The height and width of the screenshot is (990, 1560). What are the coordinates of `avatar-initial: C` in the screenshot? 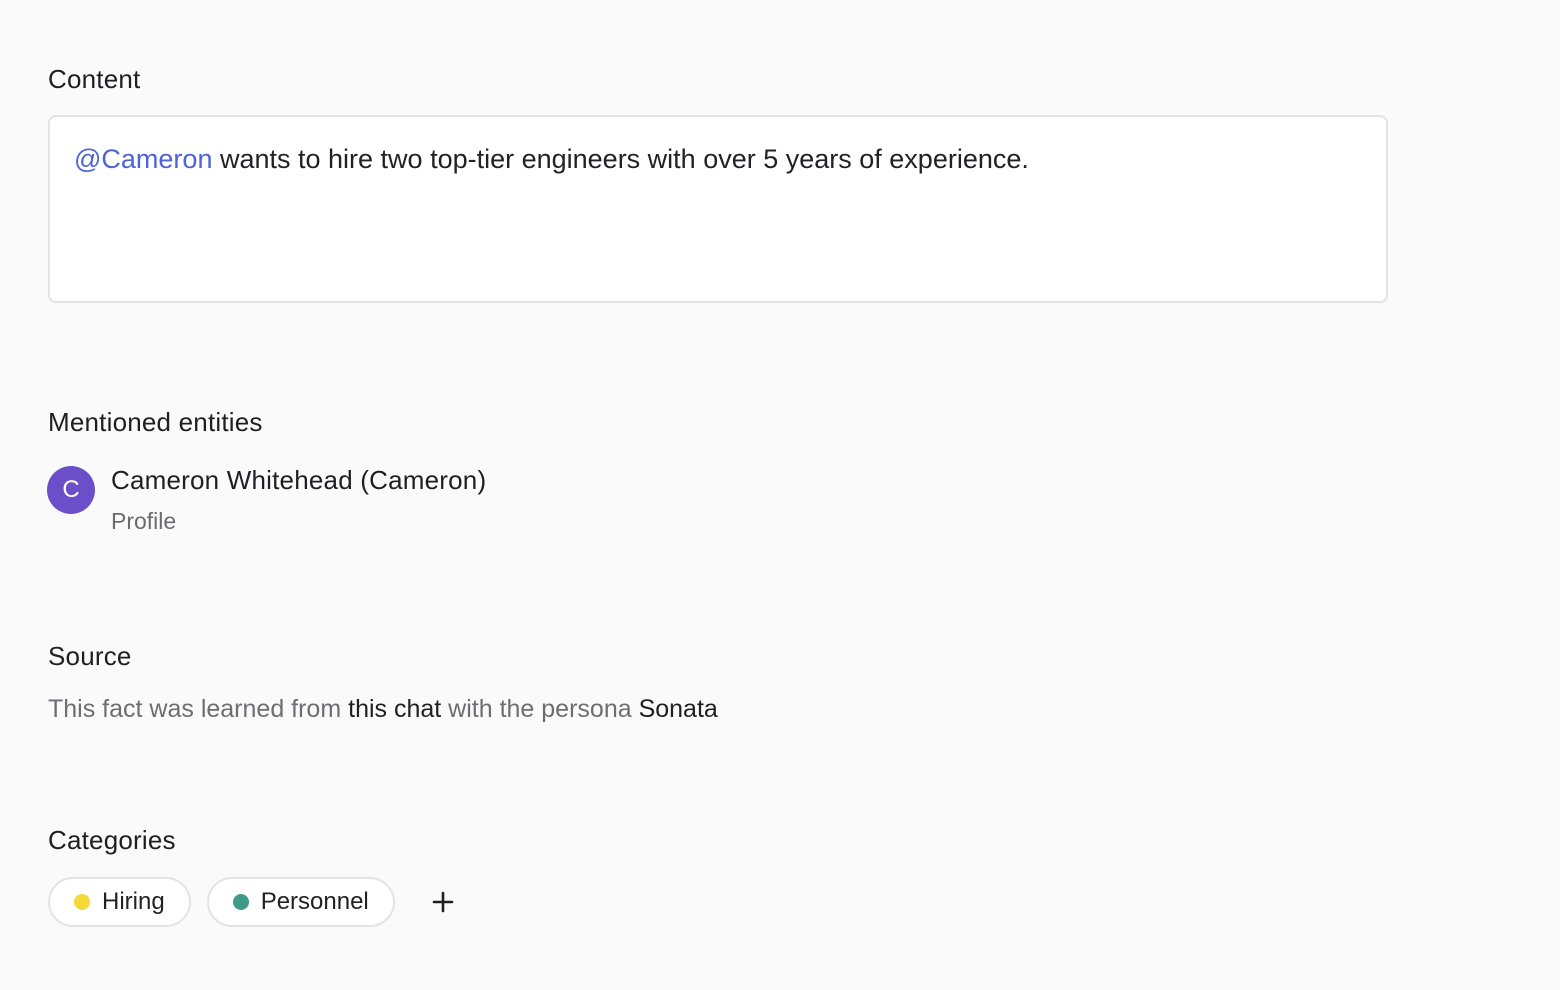 It's located at (71, 489).